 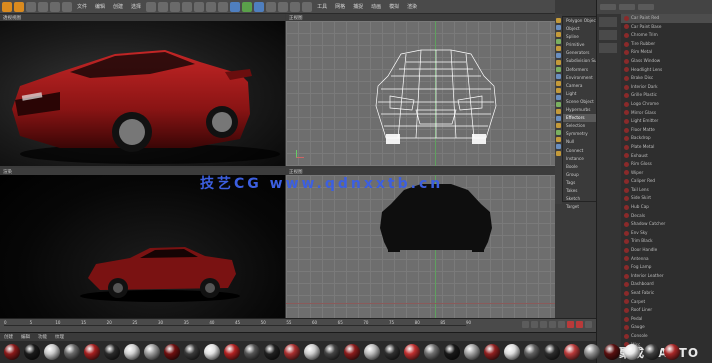 I want to click on record-icon, so click(x=570, y=324).